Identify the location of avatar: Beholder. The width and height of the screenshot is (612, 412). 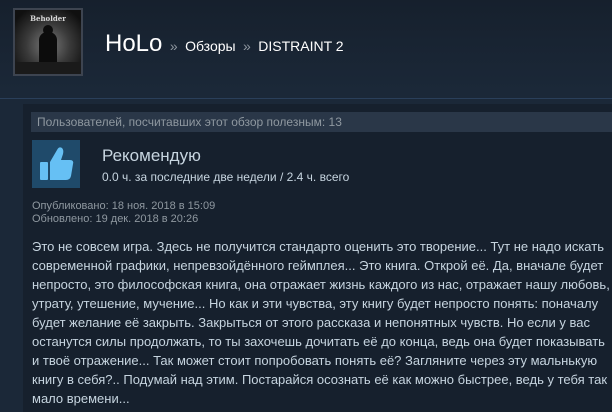
(48, 42).